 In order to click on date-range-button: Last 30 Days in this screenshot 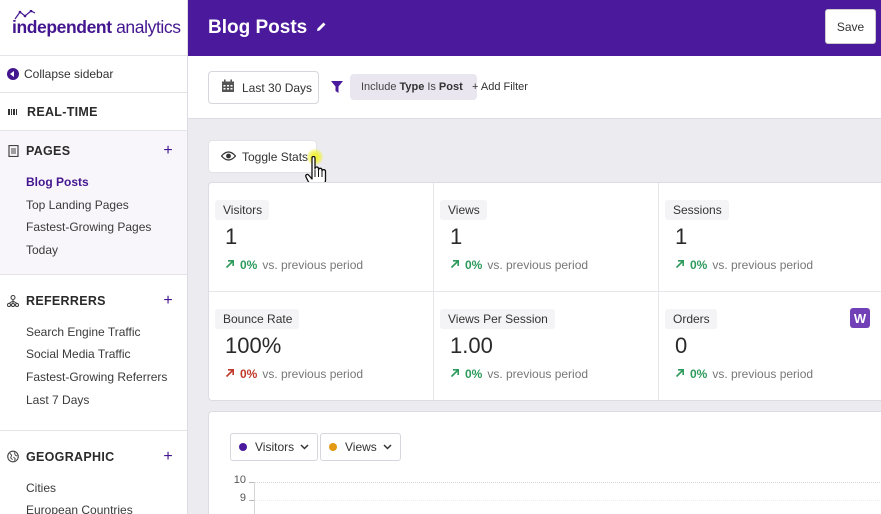, I will do `click(263, 87)`.